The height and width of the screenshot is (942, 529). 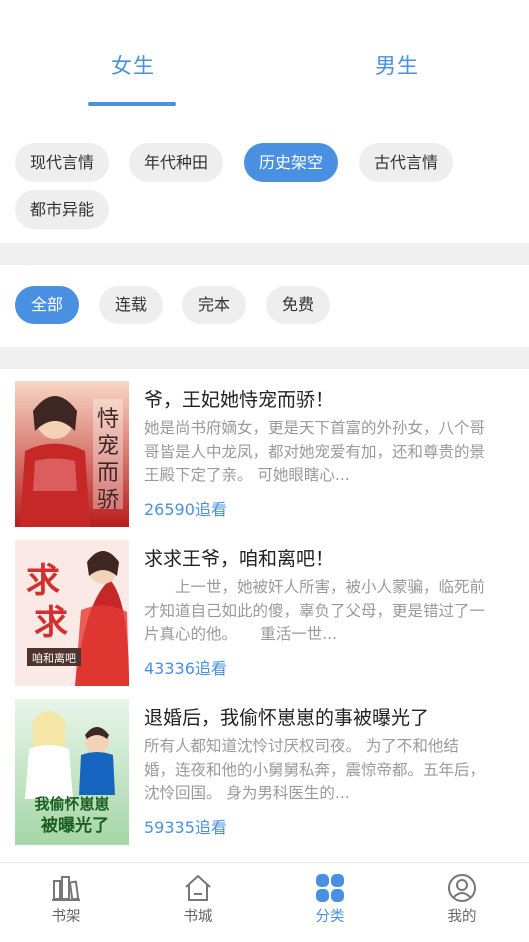 I want to click on book-follow-count: 43336追看, so click(x=185, y=668).